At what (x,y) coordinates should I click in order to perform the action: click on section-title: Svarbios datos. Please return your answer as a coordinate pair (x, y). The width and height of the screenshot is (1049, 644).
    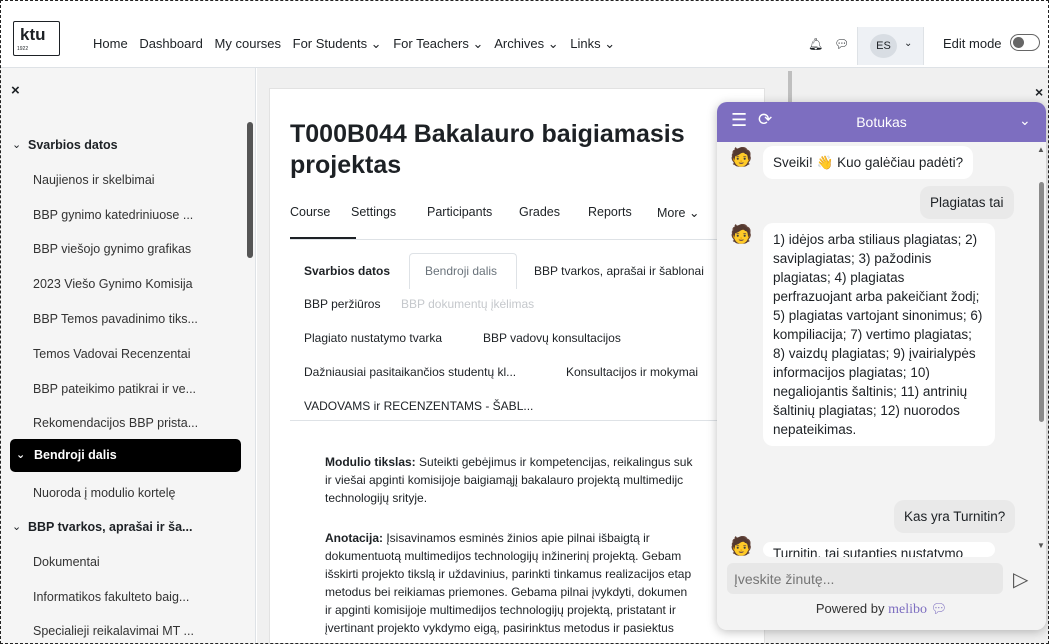
    Looking at the image, I should click on (73, 145).